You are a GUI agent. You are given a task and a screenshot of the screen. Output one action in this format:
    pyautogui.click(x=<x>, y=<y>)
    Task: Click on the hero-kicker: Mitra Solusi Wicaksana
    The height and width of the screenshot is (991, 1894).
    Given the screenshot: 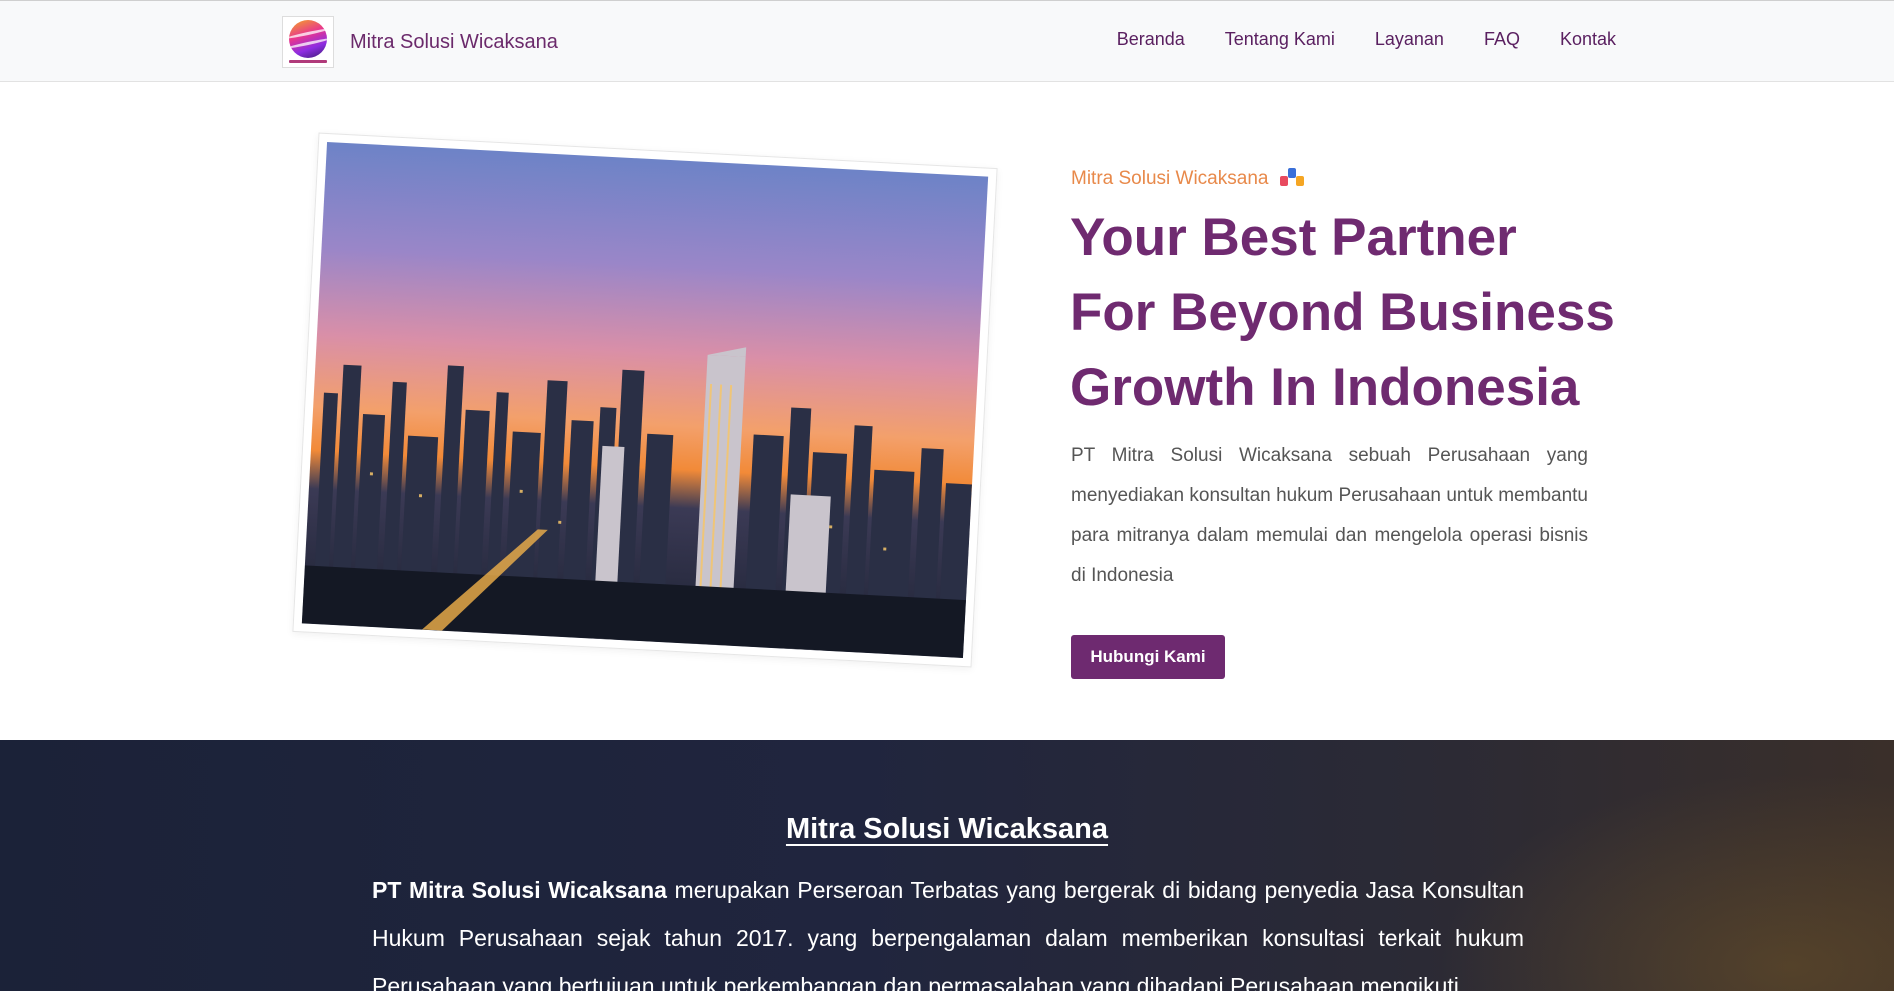 What is the action you would take?
    pyautogui.click(x=1188, y=179)
    